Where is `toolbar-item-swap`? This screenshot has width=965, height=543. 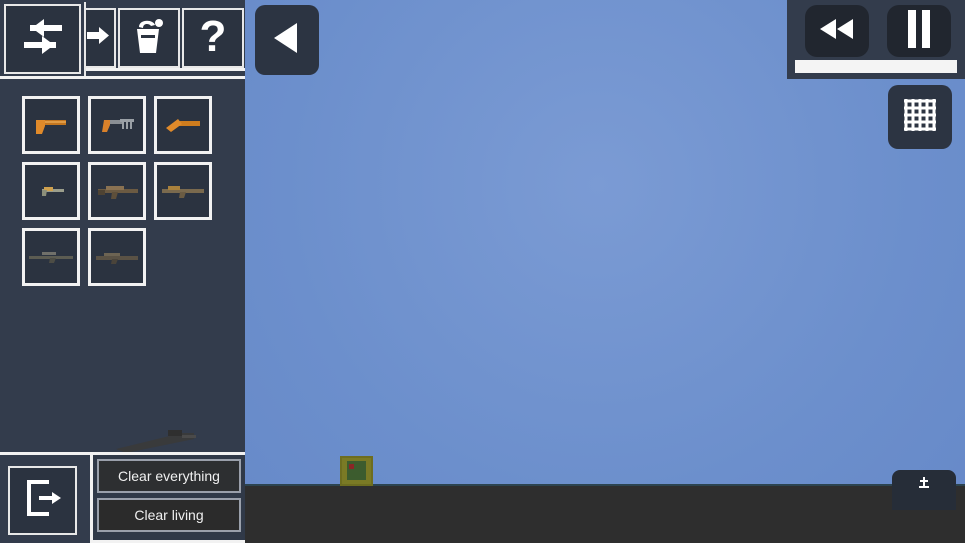
toolbar-item-swap is located at coordinates (42, 39).